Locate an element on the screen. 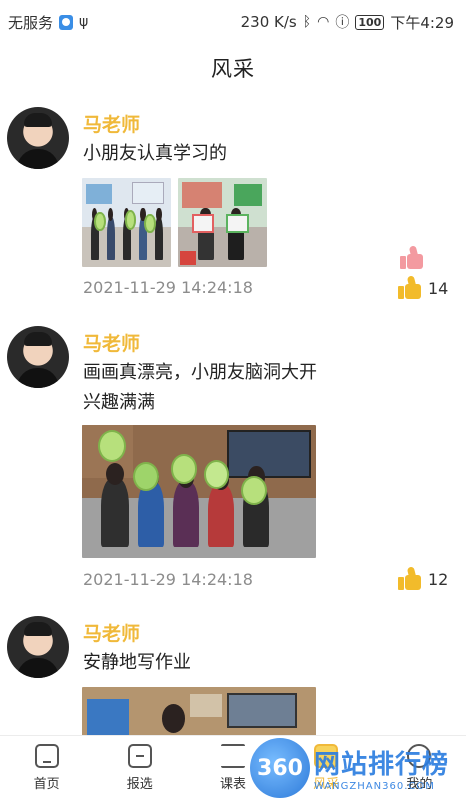 The width and height of the screenshot is (466, 800). status-right: 230 K/s ᛒ ◠ ⓘ 100 下午4:29 is located at coordinates (347, 22).